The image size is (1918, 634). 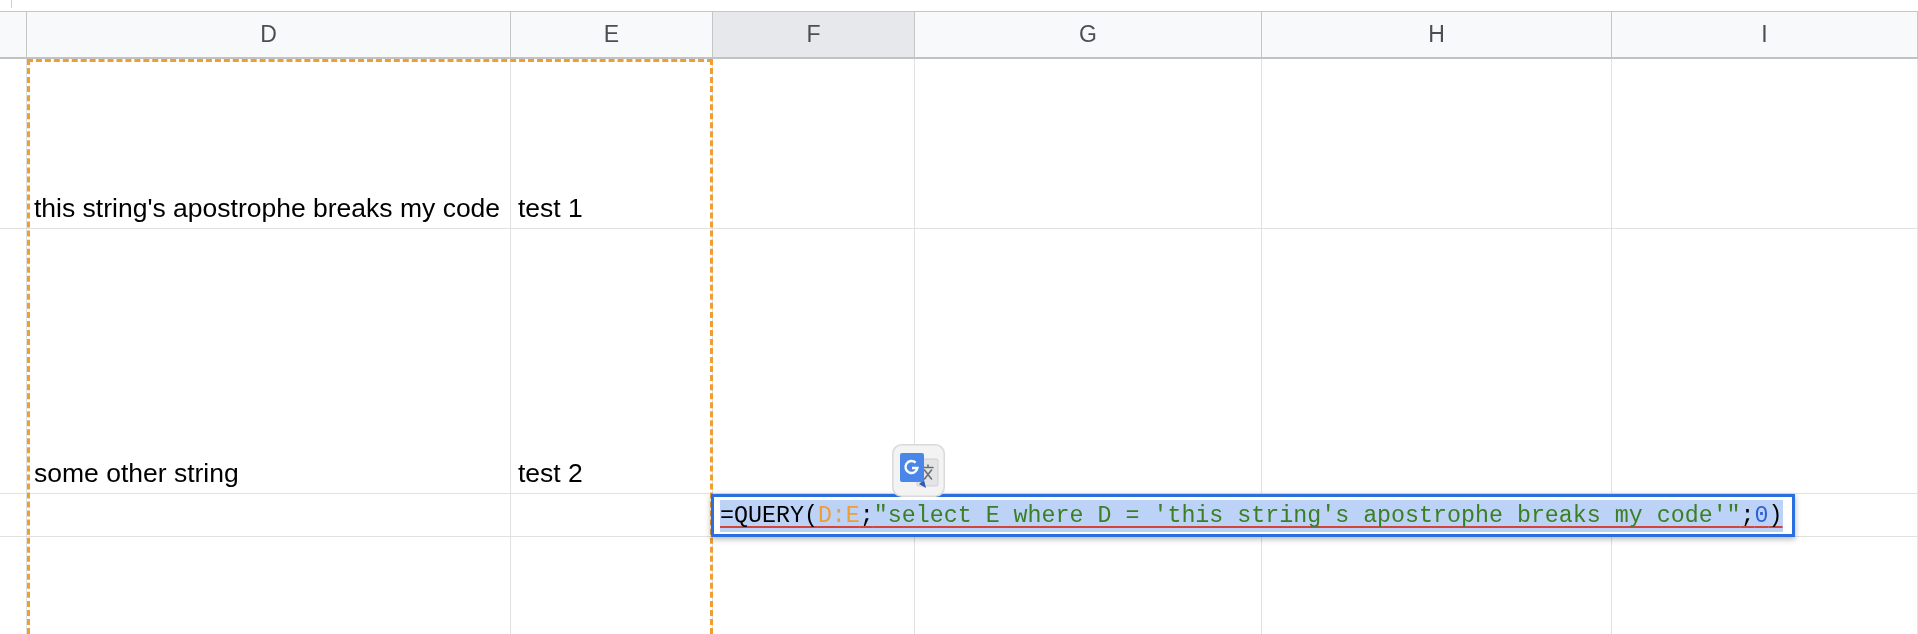 I want to click on translate-icon, so click(x=918, y=470).